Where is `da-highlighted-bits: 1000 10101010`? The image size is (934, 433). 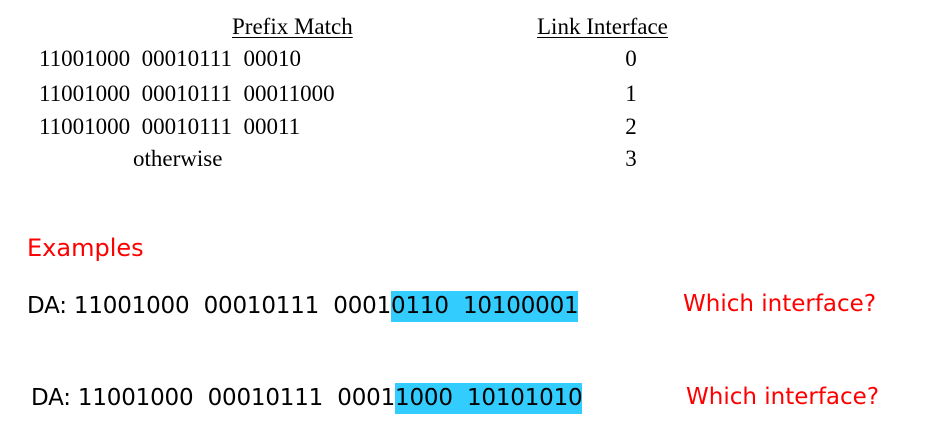
da-highlighted-bits: 1000 10101010 is located at coordinates (489, 398).